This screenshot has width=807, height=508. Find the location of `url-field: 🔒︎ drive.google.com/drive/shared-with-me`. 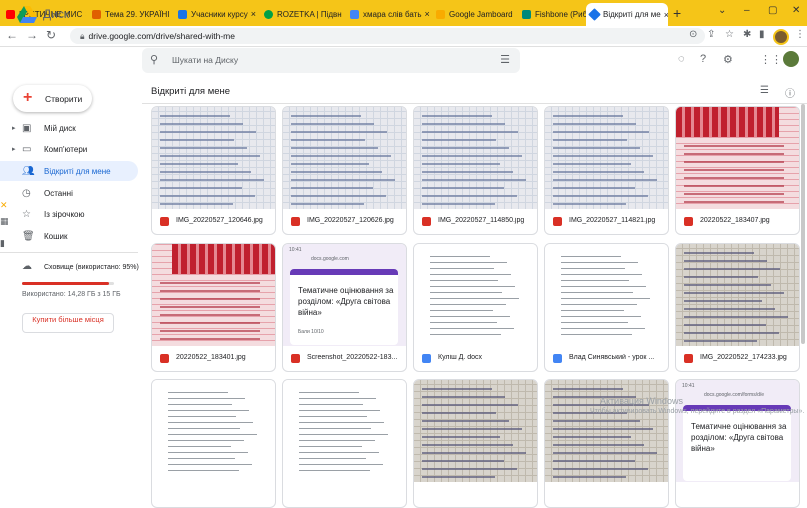

url-field: 🔒︎ drive.google.com/drive/shared-with-me is located at coordinates (387, 36).